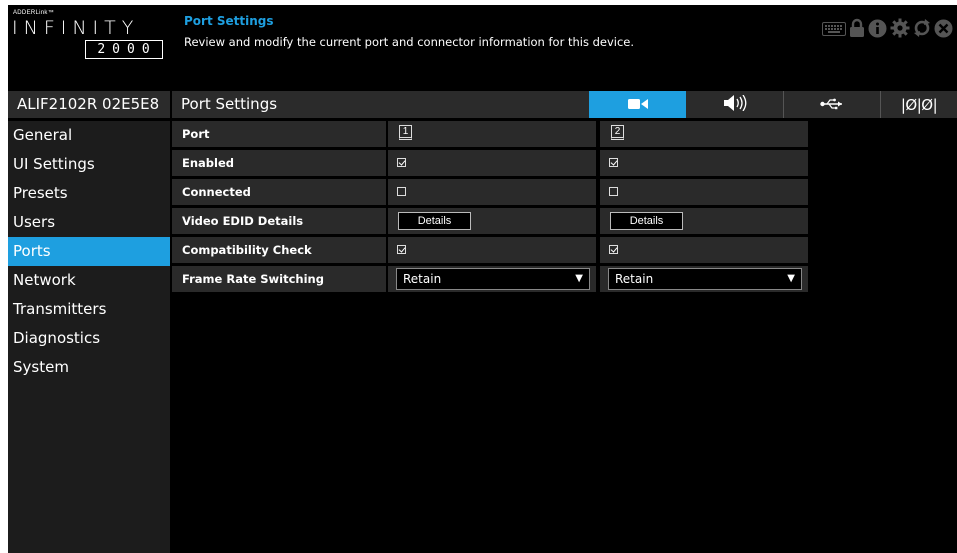  Describe the element at coordinates (492, 192) in the screenshot. I see `connected-port-1-cell` at that location.